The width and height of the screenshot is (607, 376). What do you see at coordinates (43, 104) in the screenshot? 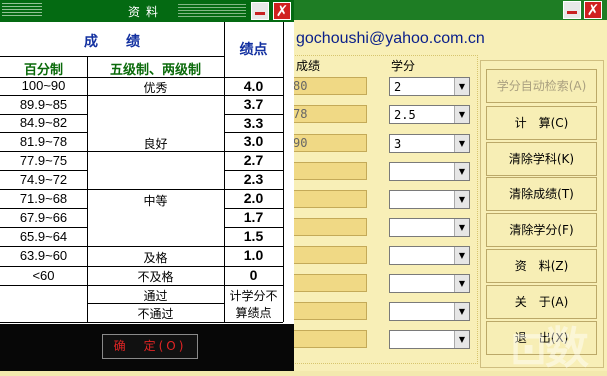
I see `percent-range: 89.9~85` at bounding box center [43, 104].